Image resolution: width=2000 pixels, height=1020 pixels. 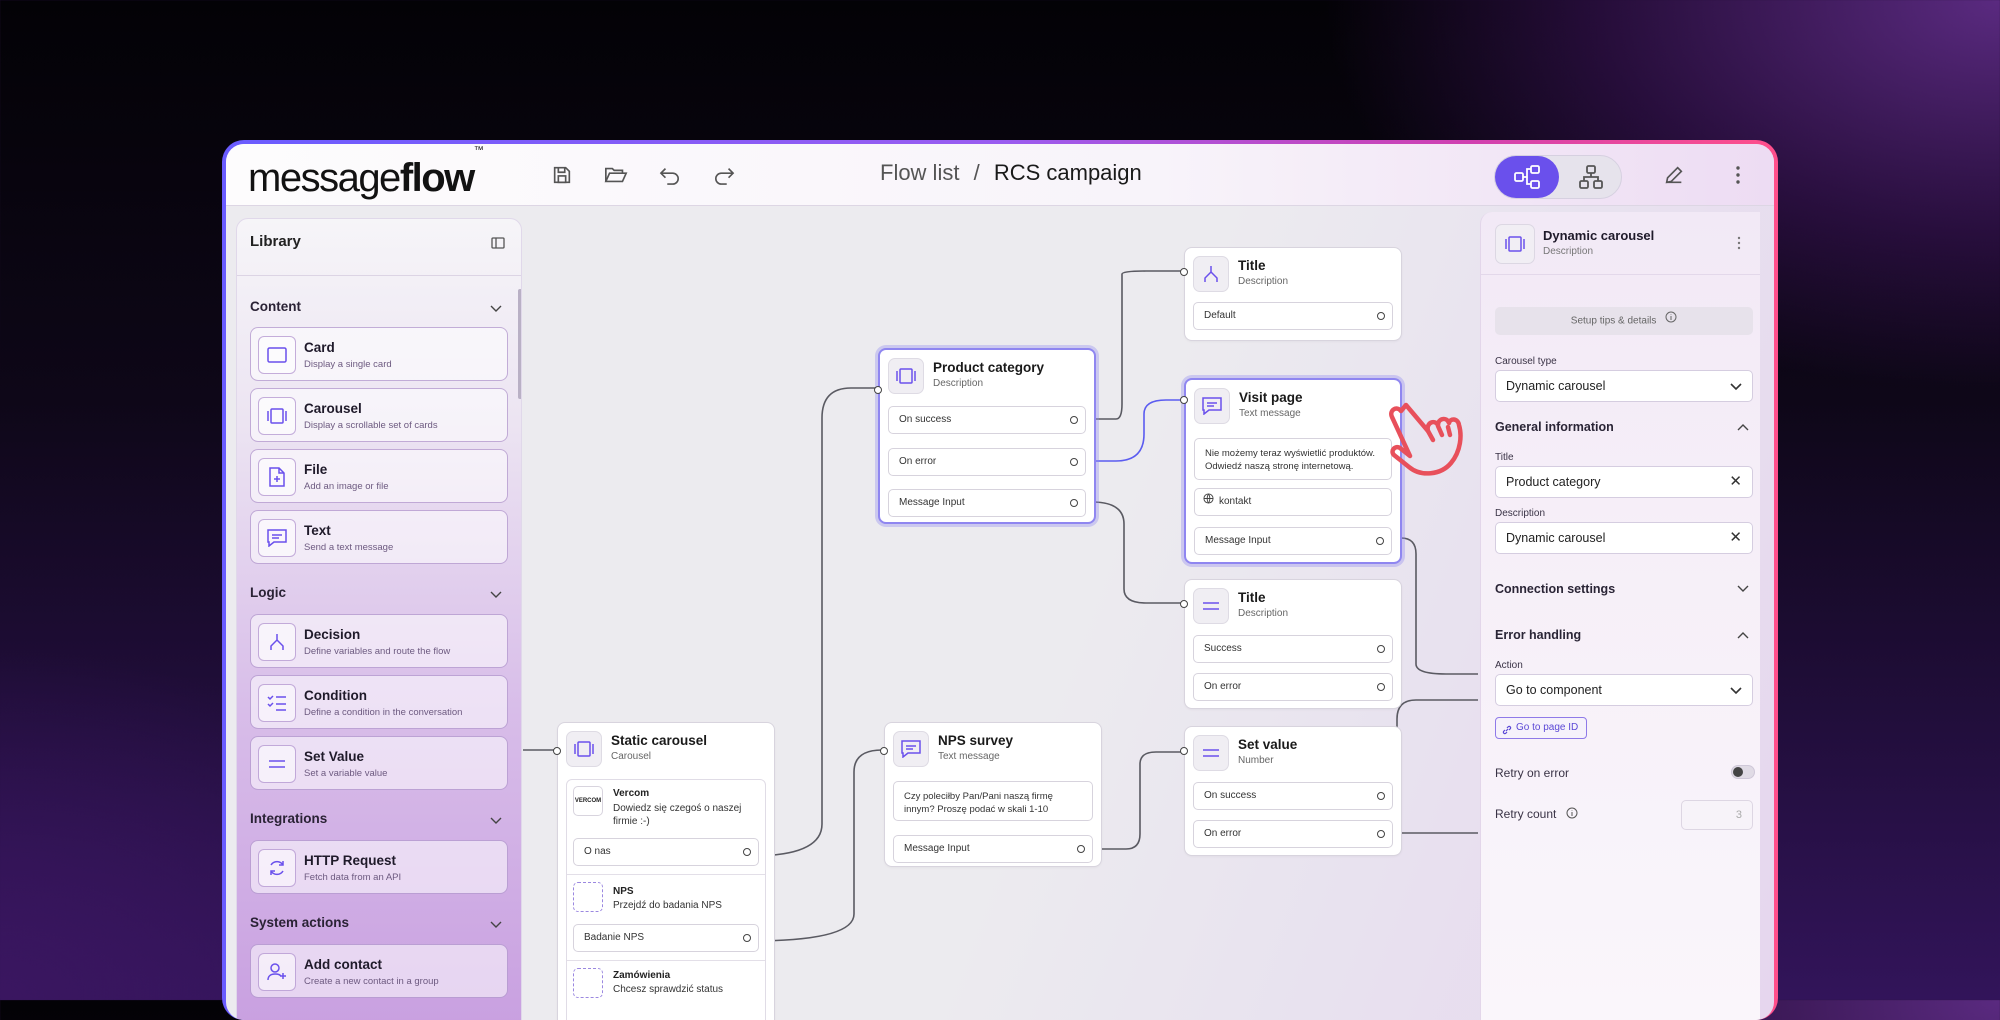 What do you see at coordinates (1717, 815) in the screenshot?
I see `retry-count-input: 3` at bounding box center [1717, 815].